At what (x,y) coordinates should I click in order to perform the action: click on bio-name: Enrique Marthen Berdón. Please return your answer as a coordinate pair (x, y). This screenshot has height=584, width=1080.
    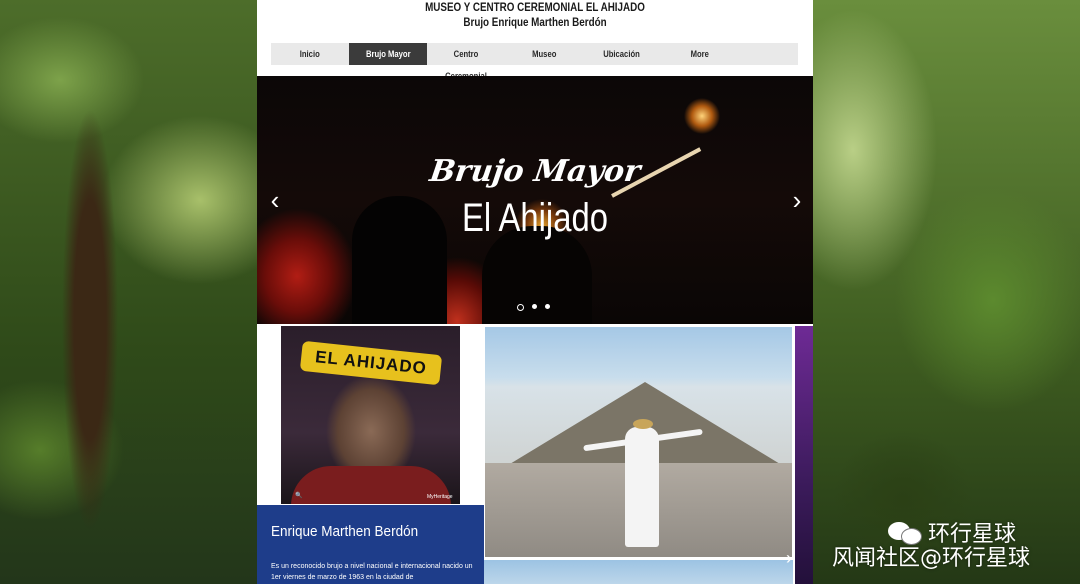
    Looking at the image, I should click on (345, 531).